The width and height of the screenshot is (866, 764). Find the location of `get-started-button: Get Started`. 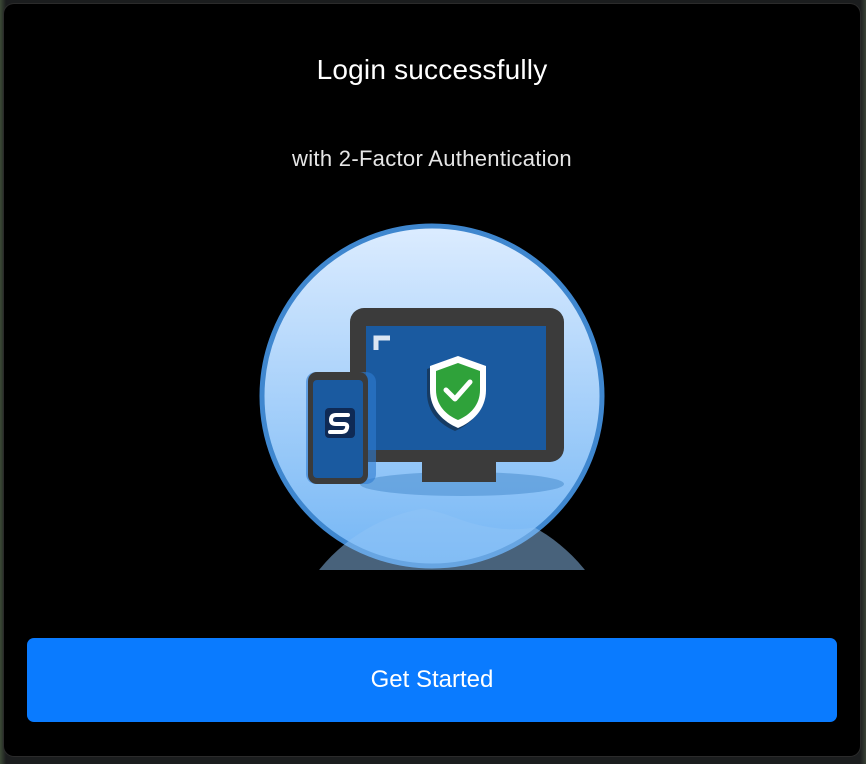

get-started-button: Get Started is located at coordinates (432, 680).